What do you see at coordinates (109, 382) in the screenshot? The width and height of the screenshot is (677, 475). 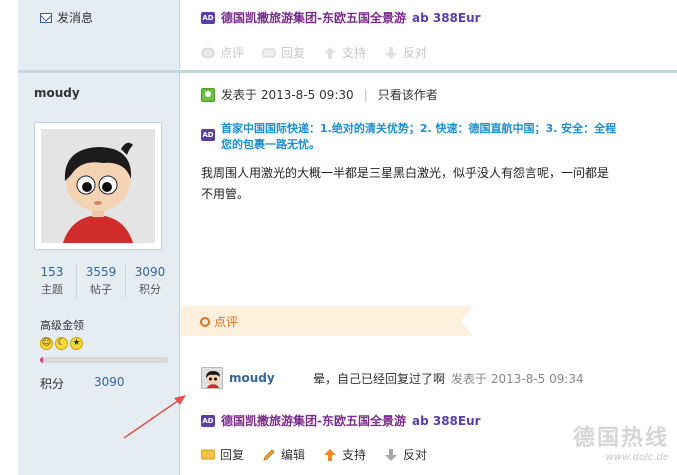 I see `credit-value: 3090` at bounding box center [109, 382].